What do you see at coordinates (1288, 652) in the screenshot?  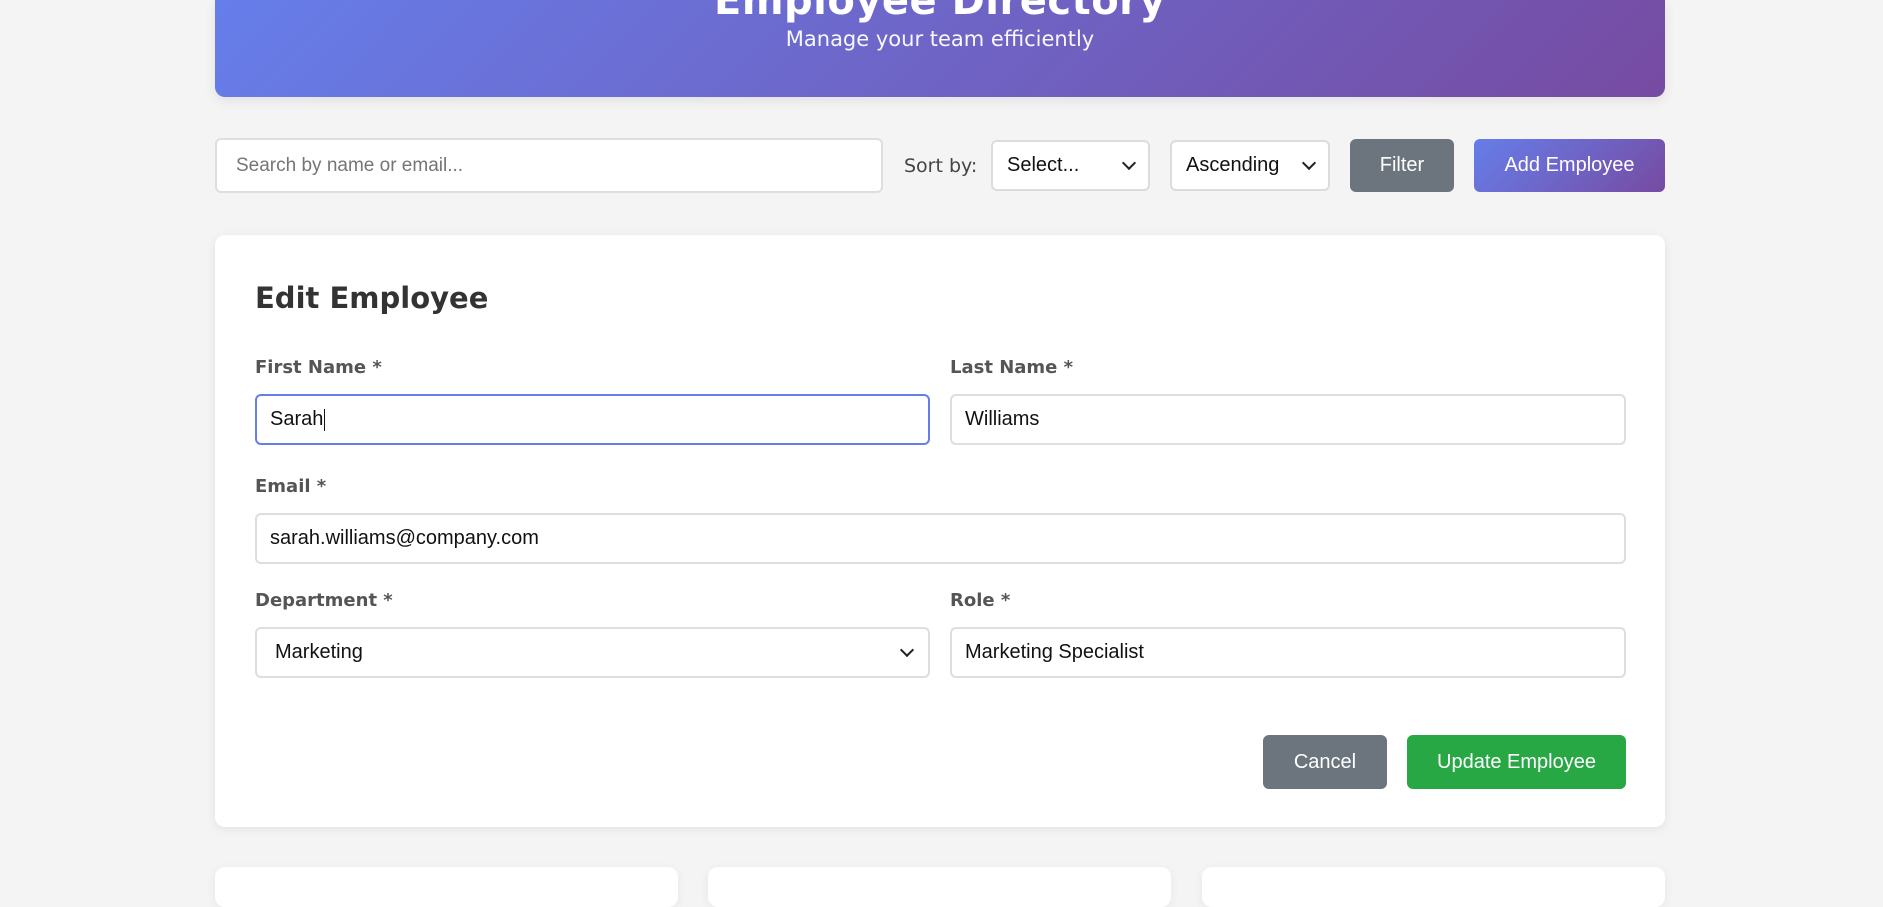 I see `role-field: Marketing Specialist` at bounding box center [1288, 652].